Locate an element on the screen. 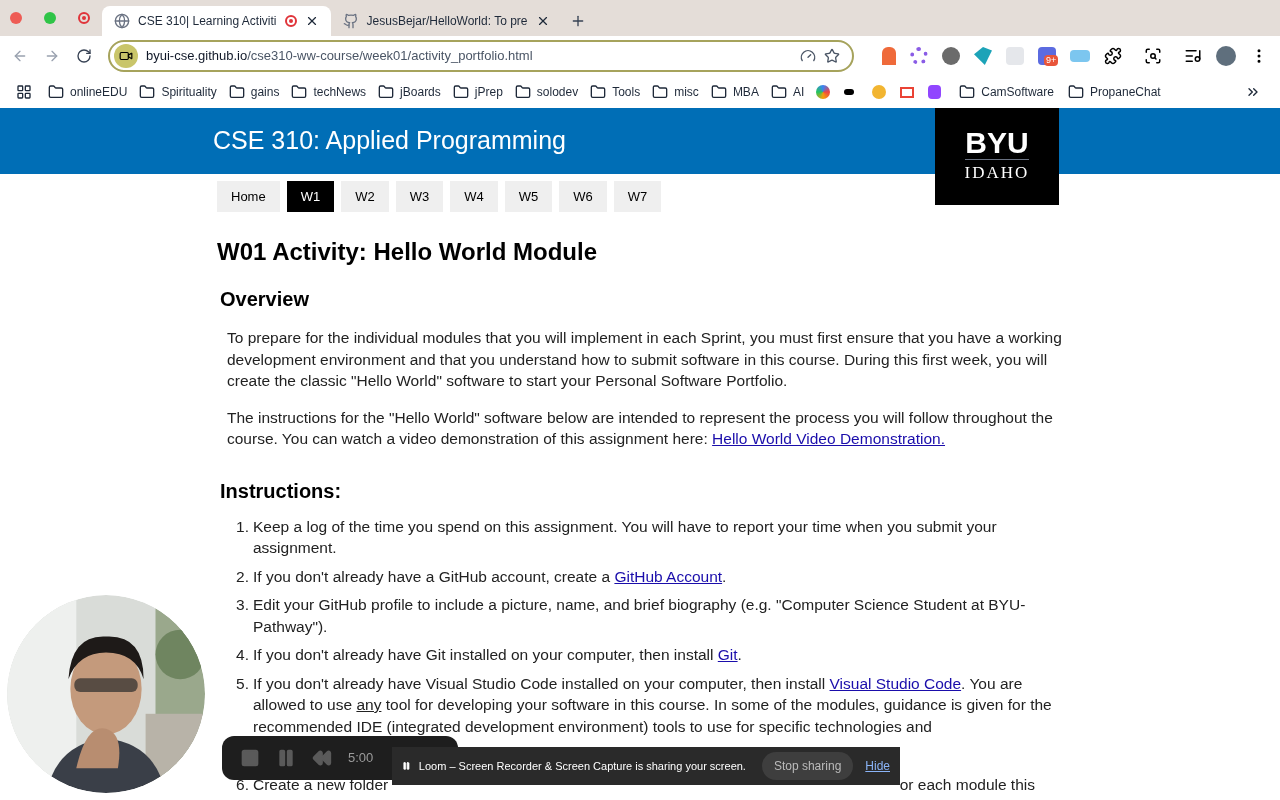 Image resolution: width=1280 pixels, height=800 pixels. bookmark: PropaneChat is located at coordinates (1114, 92).